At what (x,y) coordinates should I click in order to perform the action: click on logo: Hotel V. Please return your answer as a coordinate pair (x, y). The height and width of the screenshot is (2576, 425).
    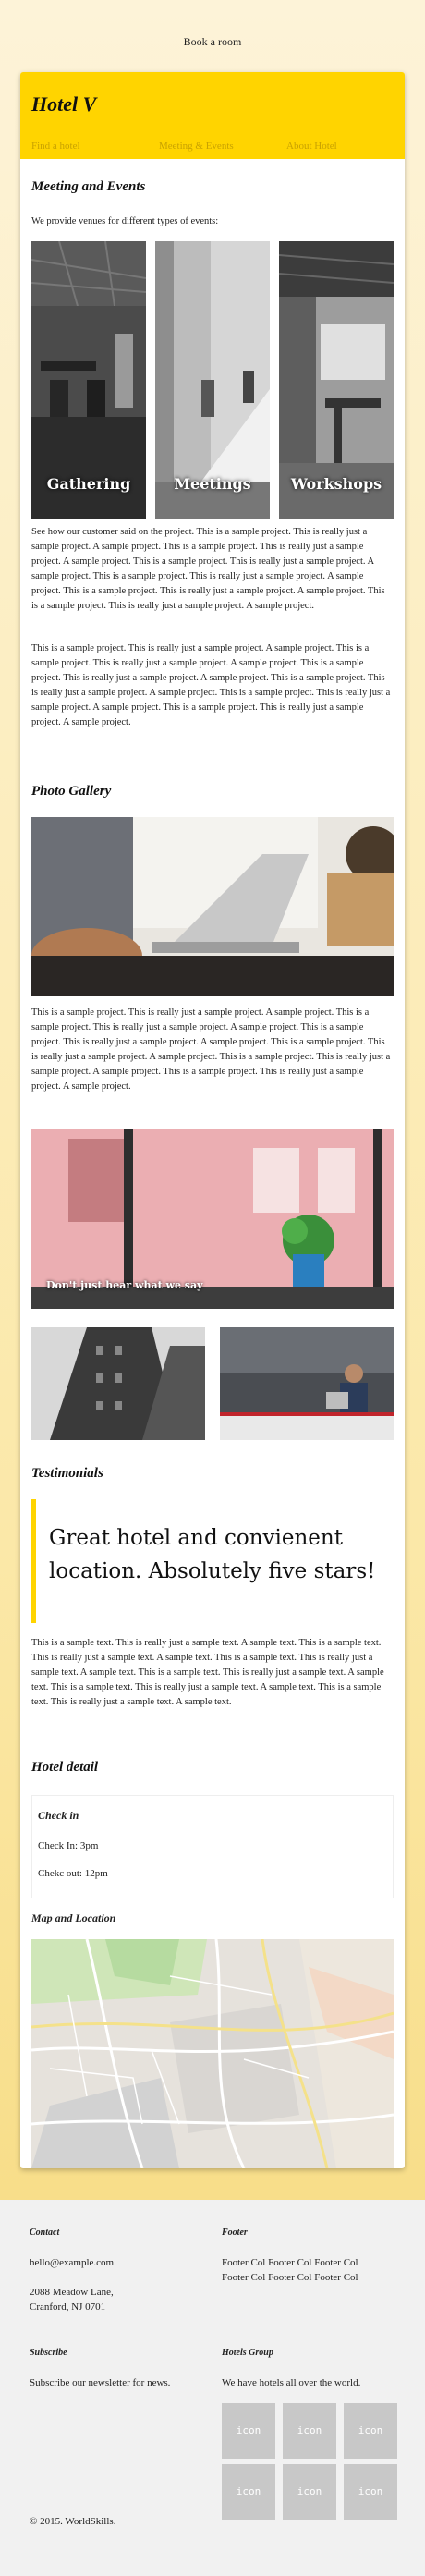
    Looking at the image, I should click on (63, 104).